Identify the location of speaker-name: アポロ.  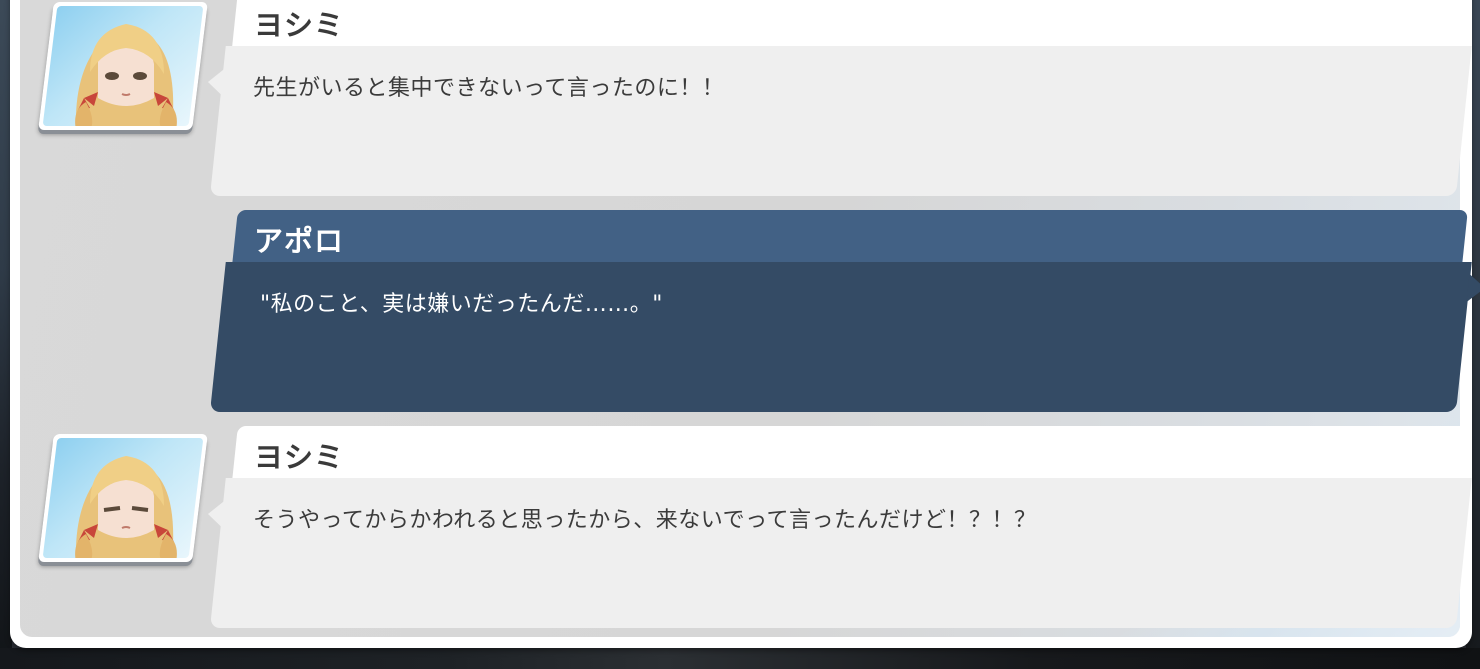
(299, 241).